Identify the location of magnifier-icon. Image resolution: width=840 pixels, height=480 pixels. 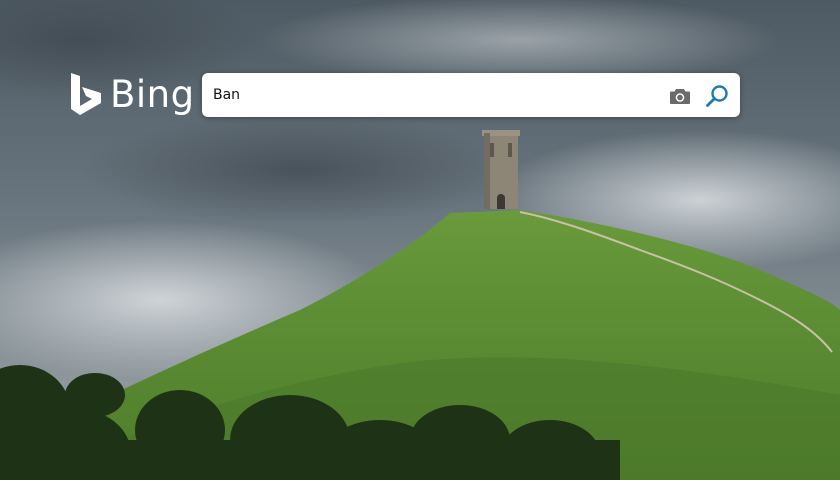
(717, 96).